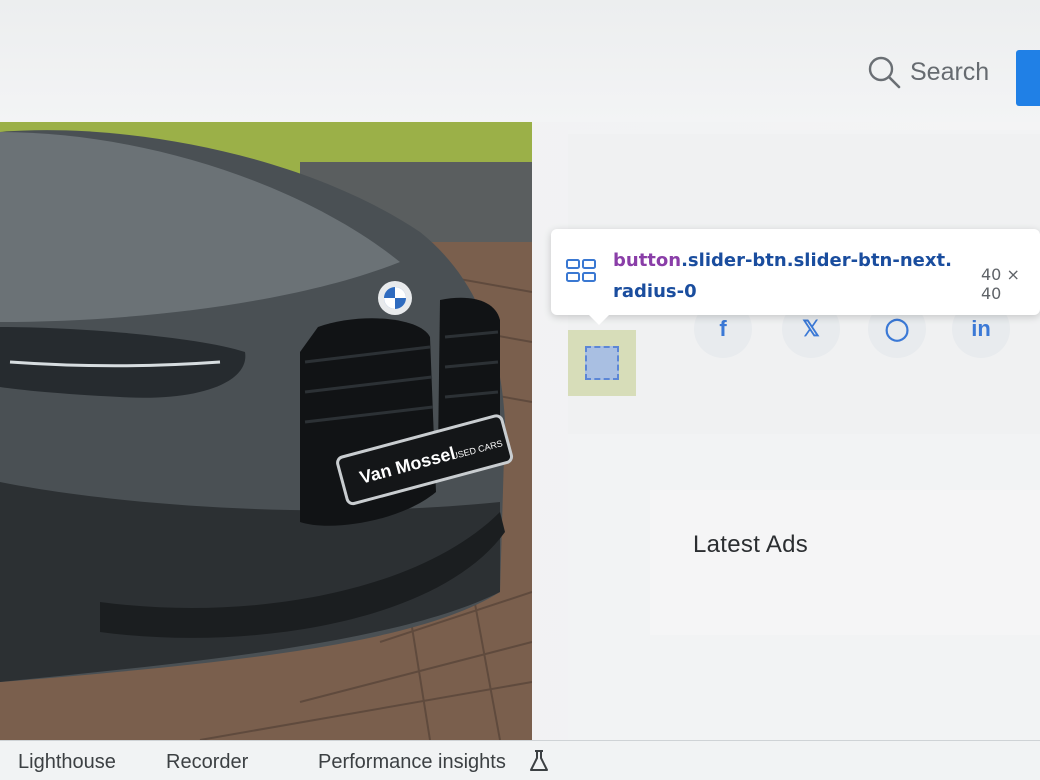 The image size is (1040, 780). Describe the element at coordinates (67, 762) in the screenshot. I see `tab-lighthouse: Lighthouse` at that location.